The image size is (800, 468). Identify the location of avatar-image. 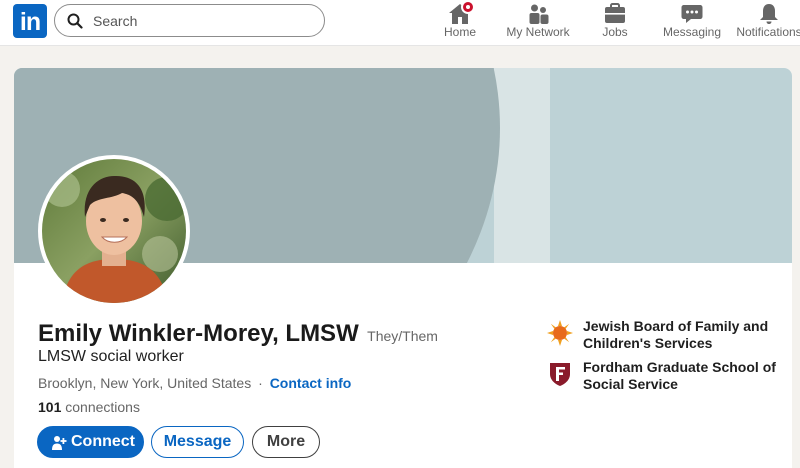
(114, 231).